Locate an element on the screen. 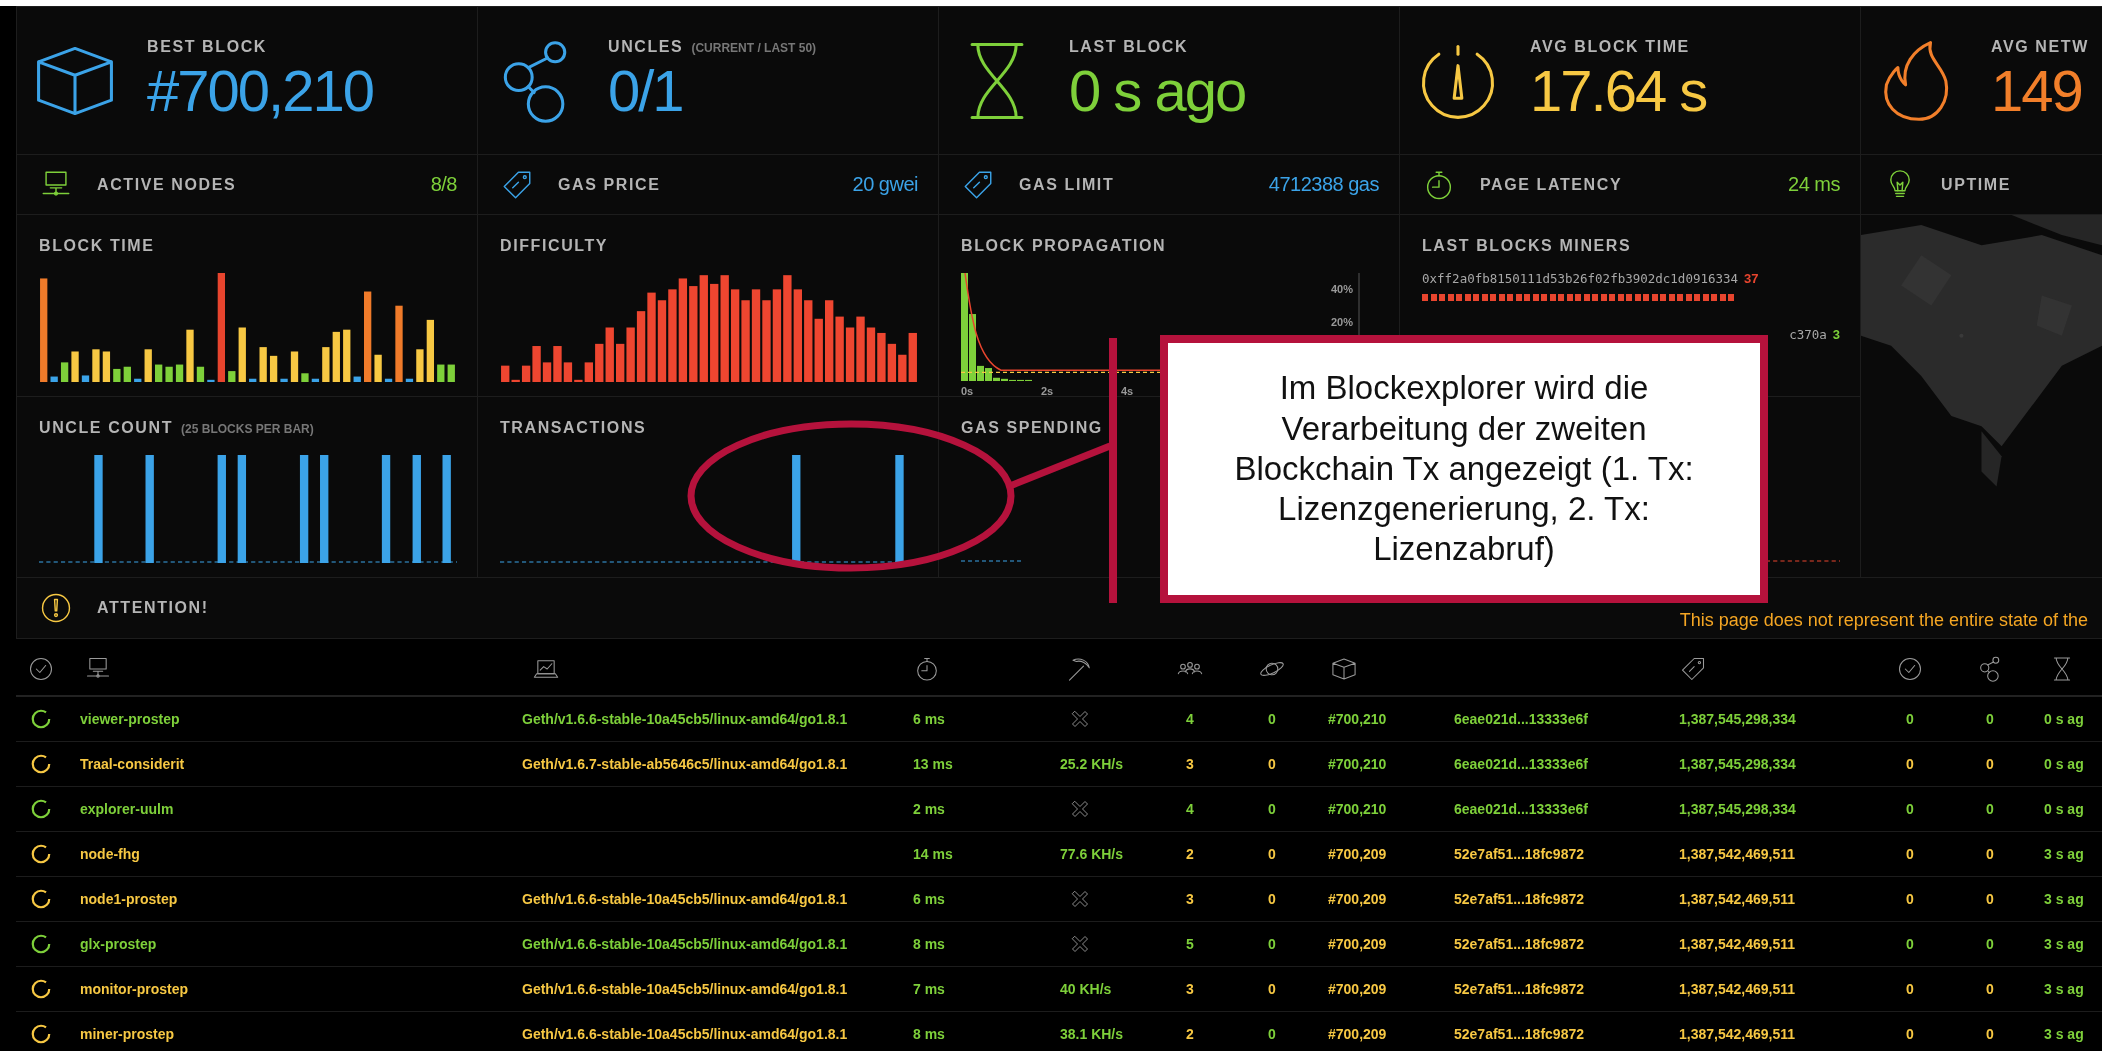 This screenshot has width=2102, height=1051. chart-title: TRANSACTIONS is located at coordinates (573, 428).